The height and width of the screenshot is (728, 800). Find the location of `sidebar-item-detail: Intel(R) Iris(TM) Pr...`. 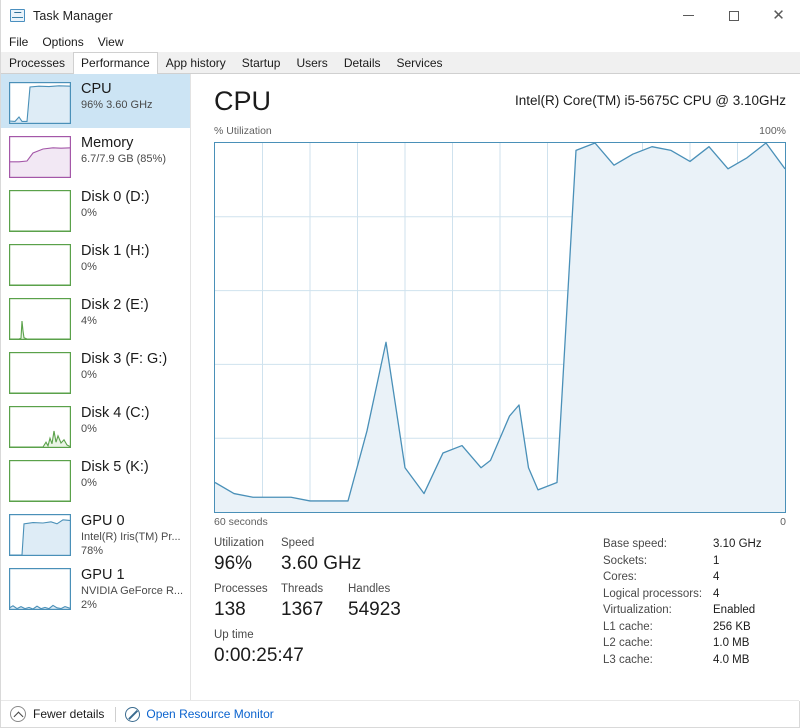

sidebar-item-detail: Intel(R) Iris(TM) Pr... is located at coordinates (131, 537).